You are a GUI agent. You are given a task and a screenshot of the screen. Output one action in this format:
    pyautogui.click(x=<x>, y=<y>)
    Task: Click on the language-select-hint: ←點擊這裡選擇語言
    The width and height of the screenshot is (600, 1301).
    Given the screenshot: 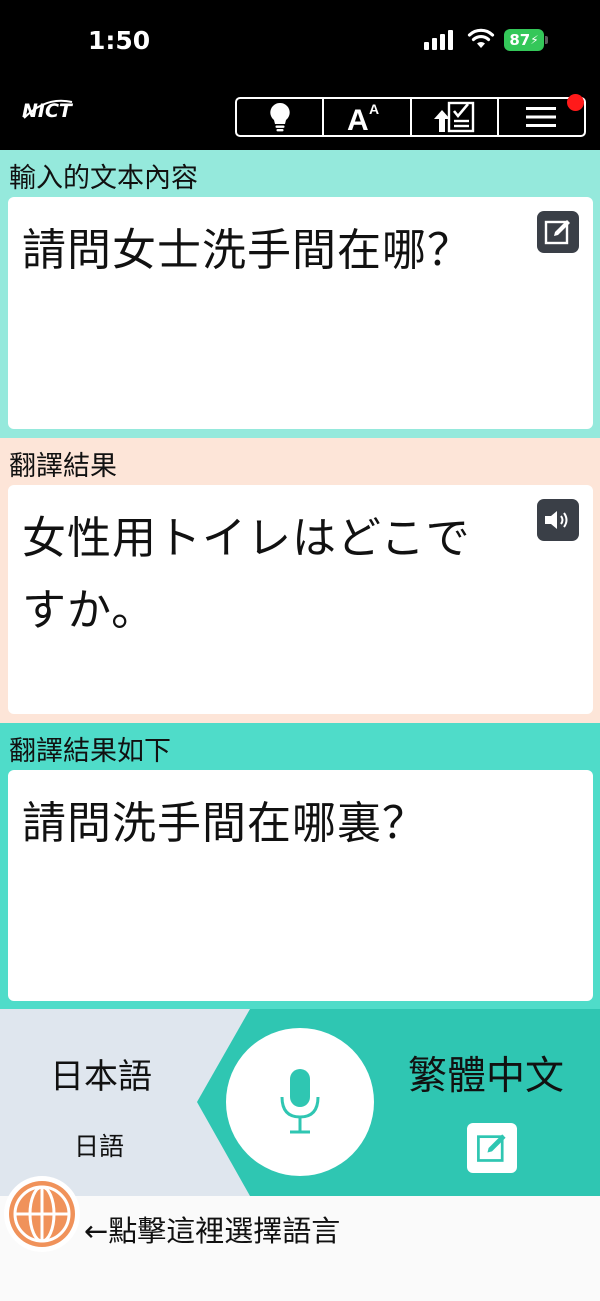 What is the action you would take?
    pyautogui.click(x=212, y=1231)
    